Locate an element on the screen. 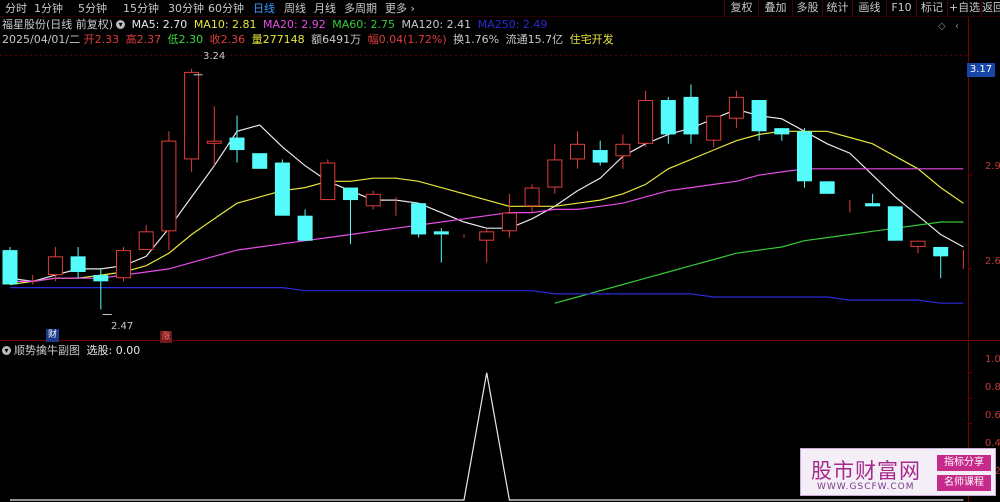 The image size is (1000, 502). watermark-tag-courses: 名师课程 is located at coordinates (964, 483).